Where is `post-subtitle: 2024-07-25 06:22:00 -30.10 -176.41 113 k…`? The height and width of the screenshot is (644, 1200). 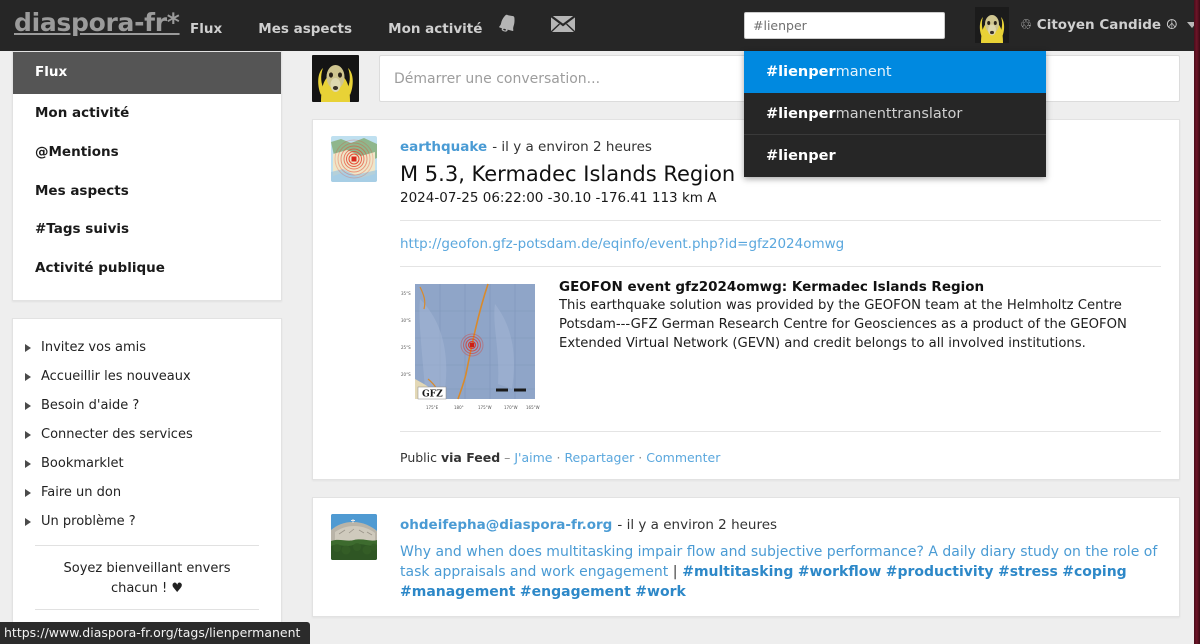
post-subtitle: 2024-07-25 06:22:00 -30.10 -176.41 113 k… is located at coordinates (558, 198).